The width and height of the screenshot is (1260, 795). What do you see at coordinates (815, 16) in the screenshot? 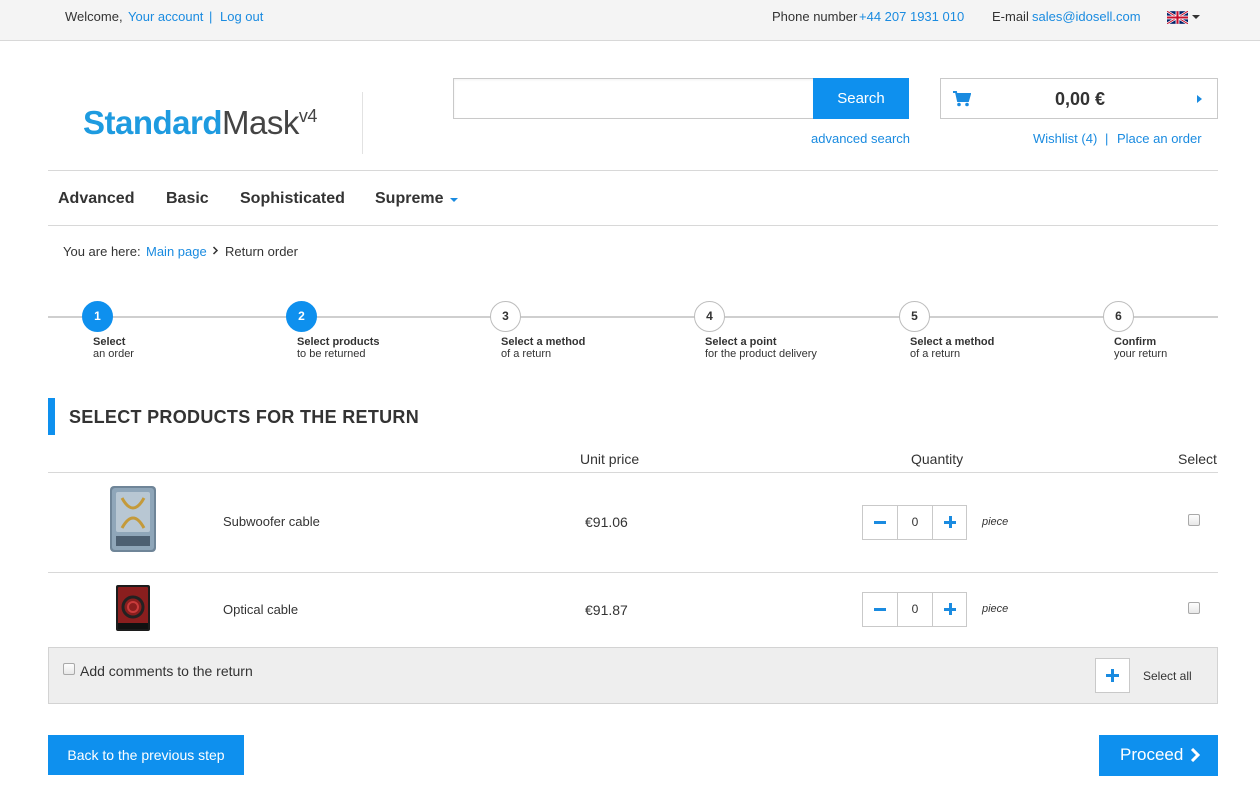
I see `phone-label: Phone number` at bounding box center [815, 16].